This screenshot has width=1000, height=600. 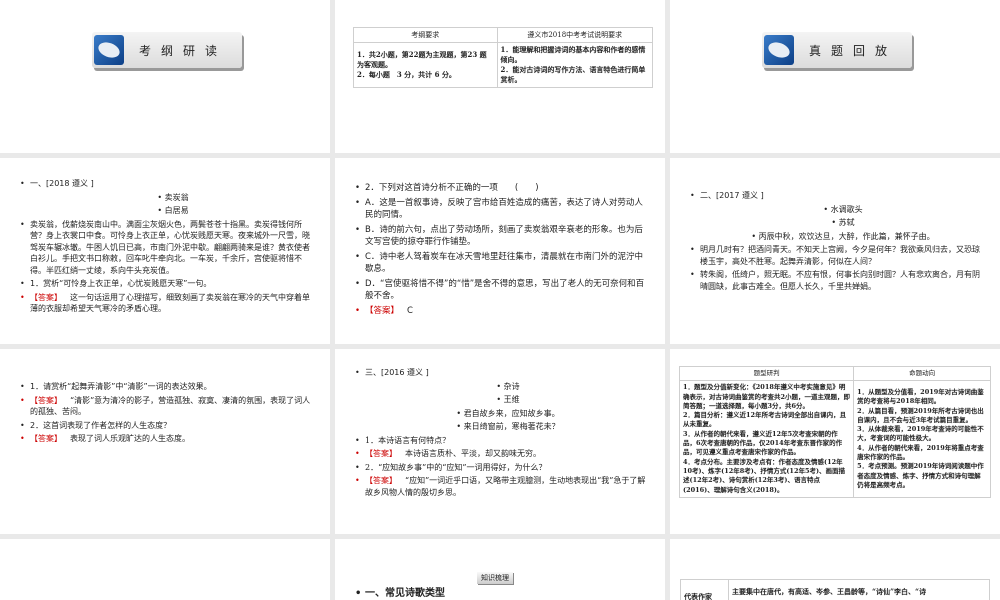 I want to click on slide-knowledge-review: 知识梳理 一、常见诗歌类型, so click(x=500, y=569).